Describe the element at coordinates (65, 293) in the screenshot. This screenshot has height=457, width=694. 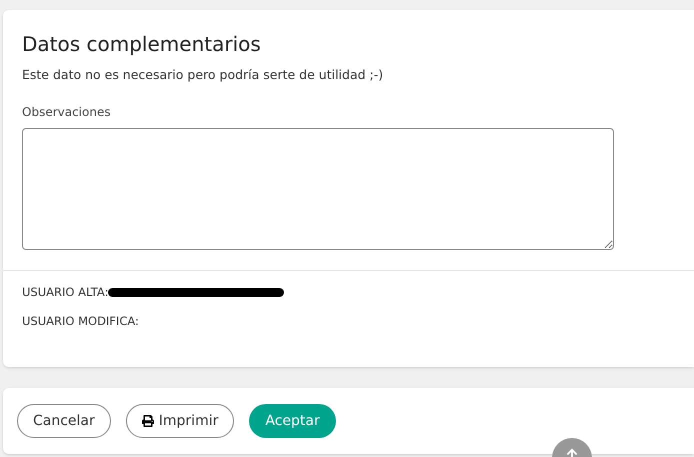
I see `audit-label: USUARIO ALTA:` at that location.